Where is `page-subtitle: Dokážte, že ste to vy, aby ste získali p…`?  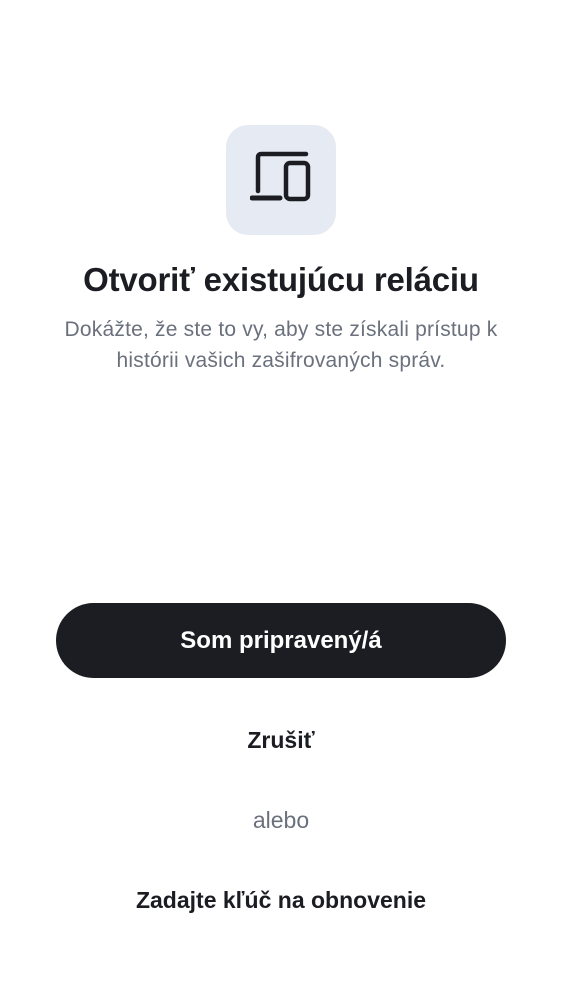
page-subtitle: Dokážte, že ste to vy, aby ste získali p… is located at coordinates (281, 345).